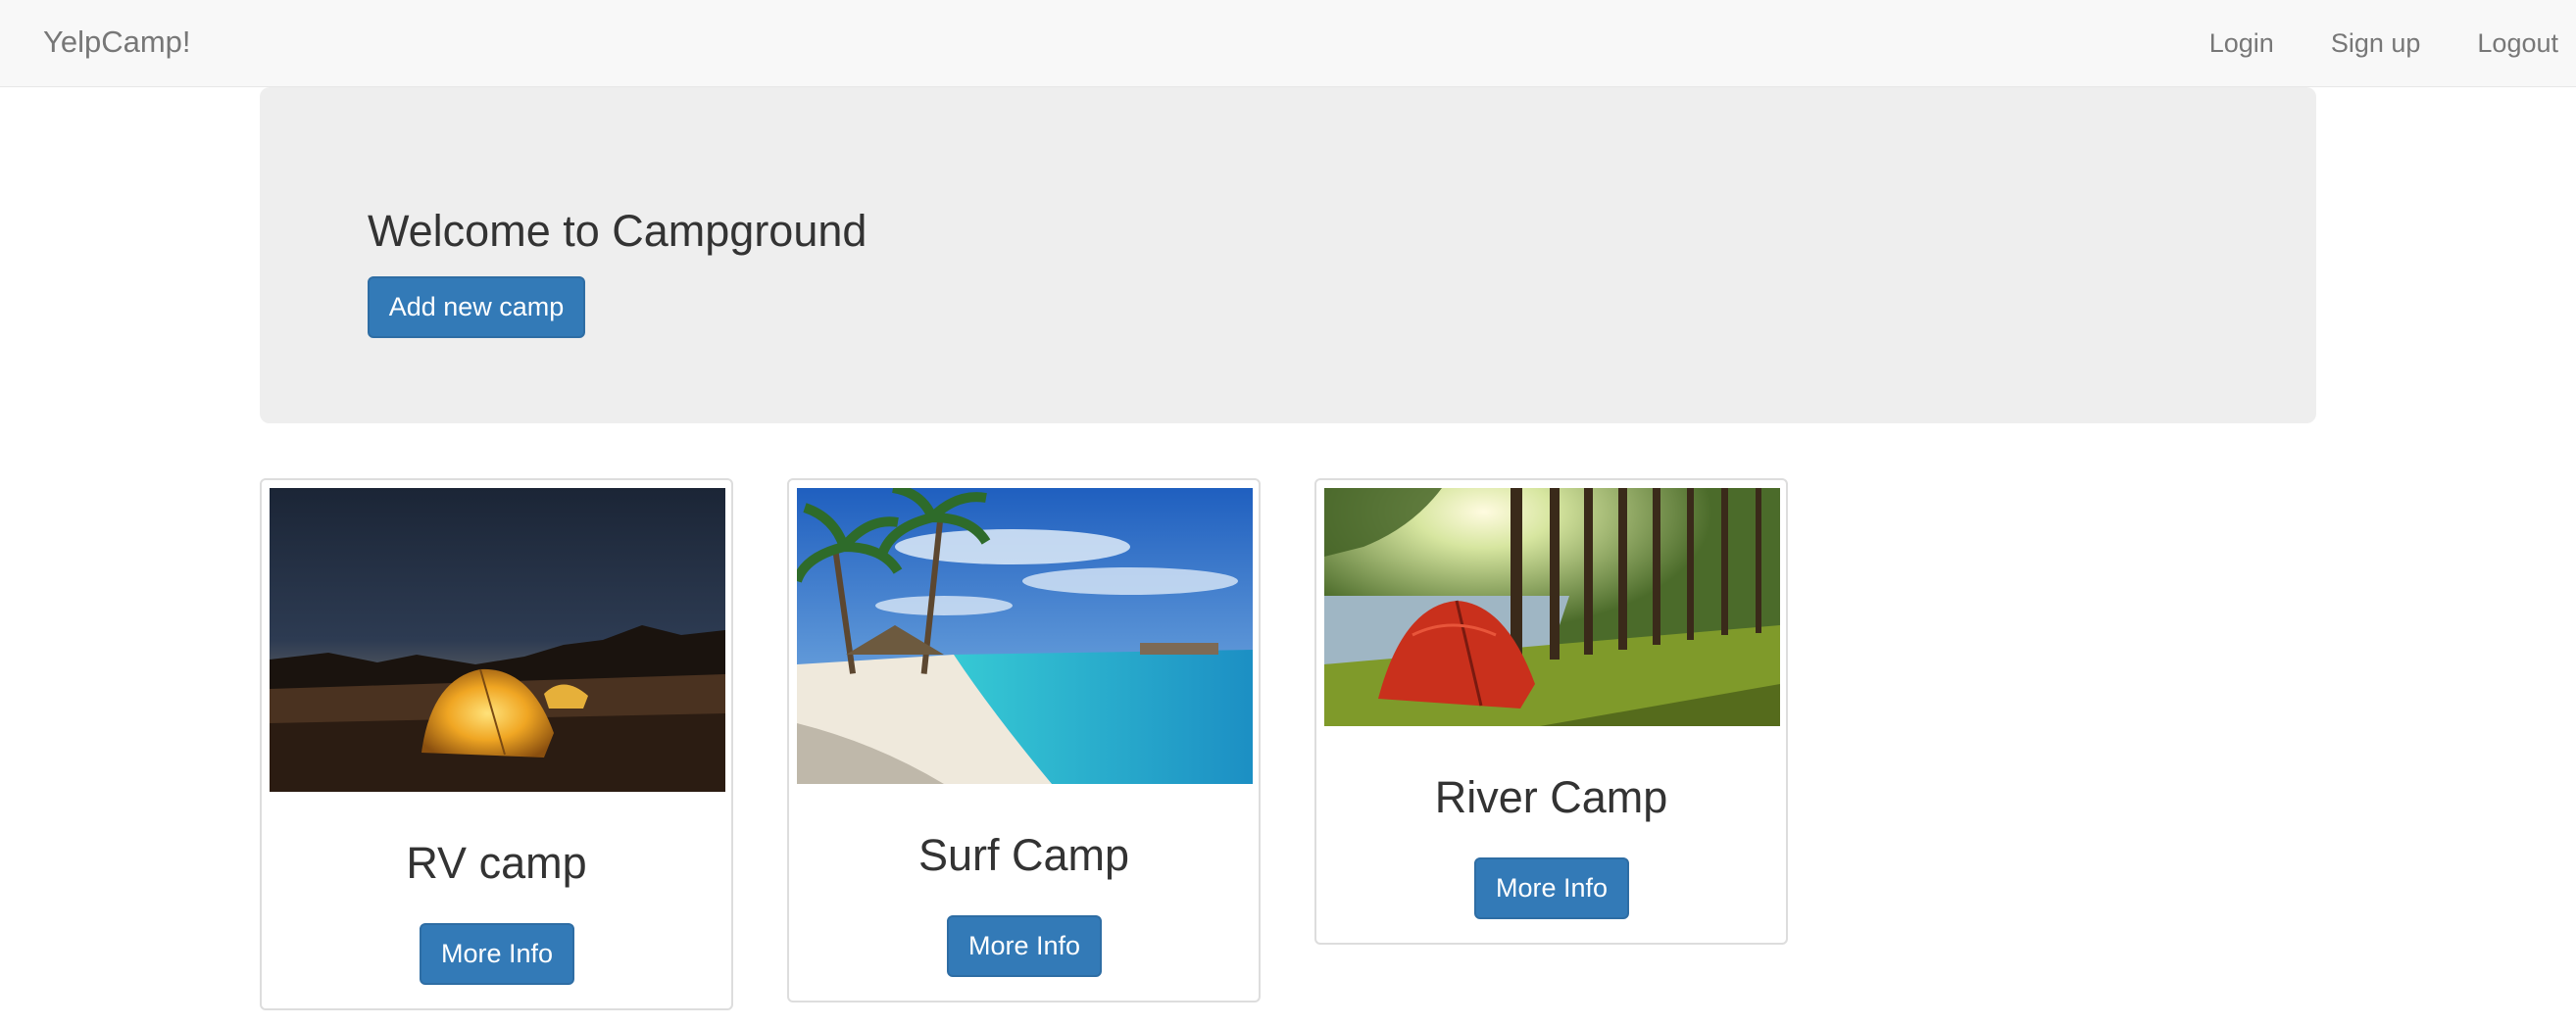 The image size is (2576, 1027). Describe the element at coordinates (1551, 797) in the screenshot. I see `campground-name: River Camp` at that location.